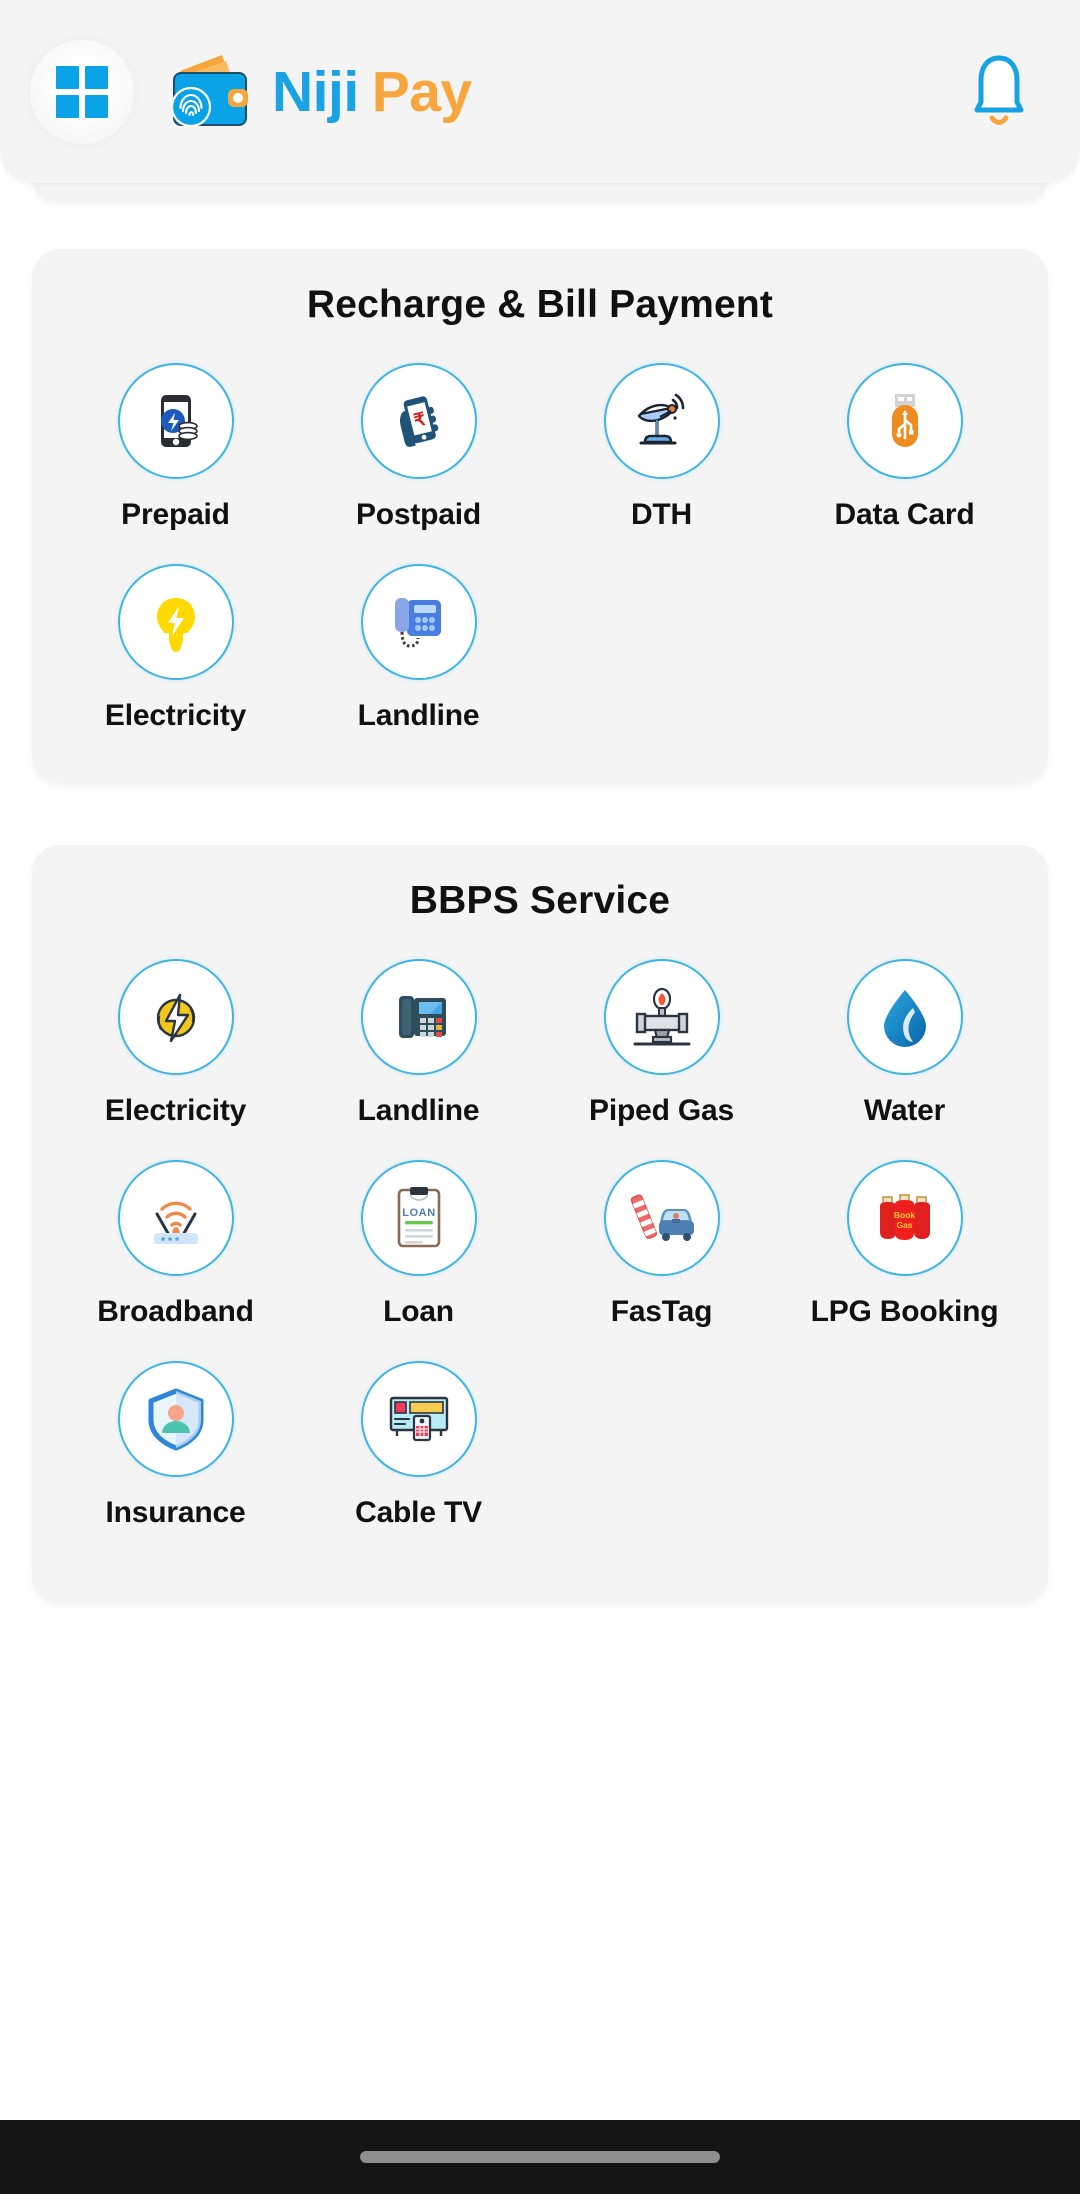 The height and width of the screenshot is (2194, 1080). I want to click on brand-name-second: Pay, so click(421, 91).